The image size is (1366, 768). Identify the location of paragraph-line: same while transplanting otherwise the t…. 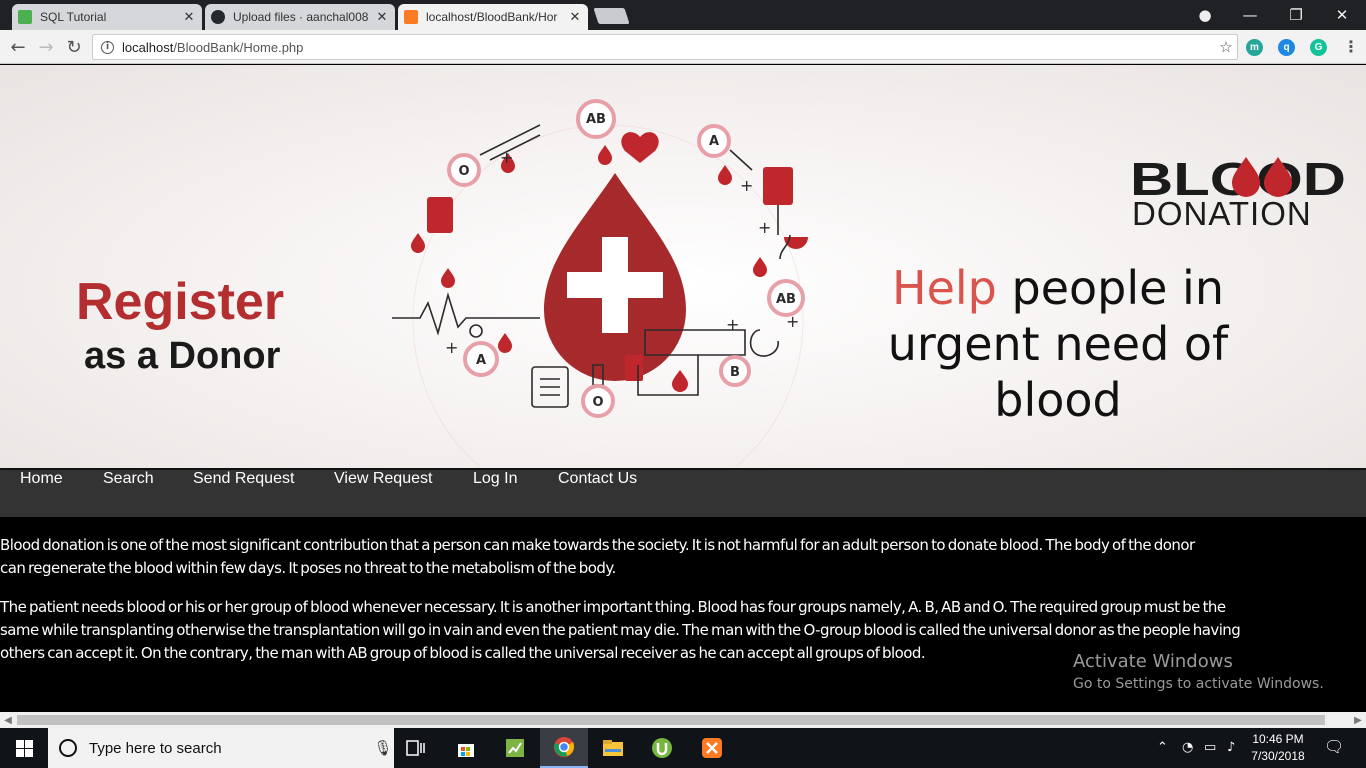
(620, 630).